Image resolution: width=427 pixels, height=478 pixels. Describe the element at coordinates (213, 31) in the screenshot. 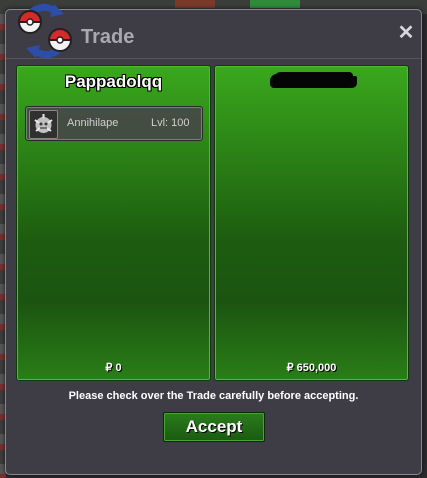

I see `title-bar: Trade ✕` at that location.